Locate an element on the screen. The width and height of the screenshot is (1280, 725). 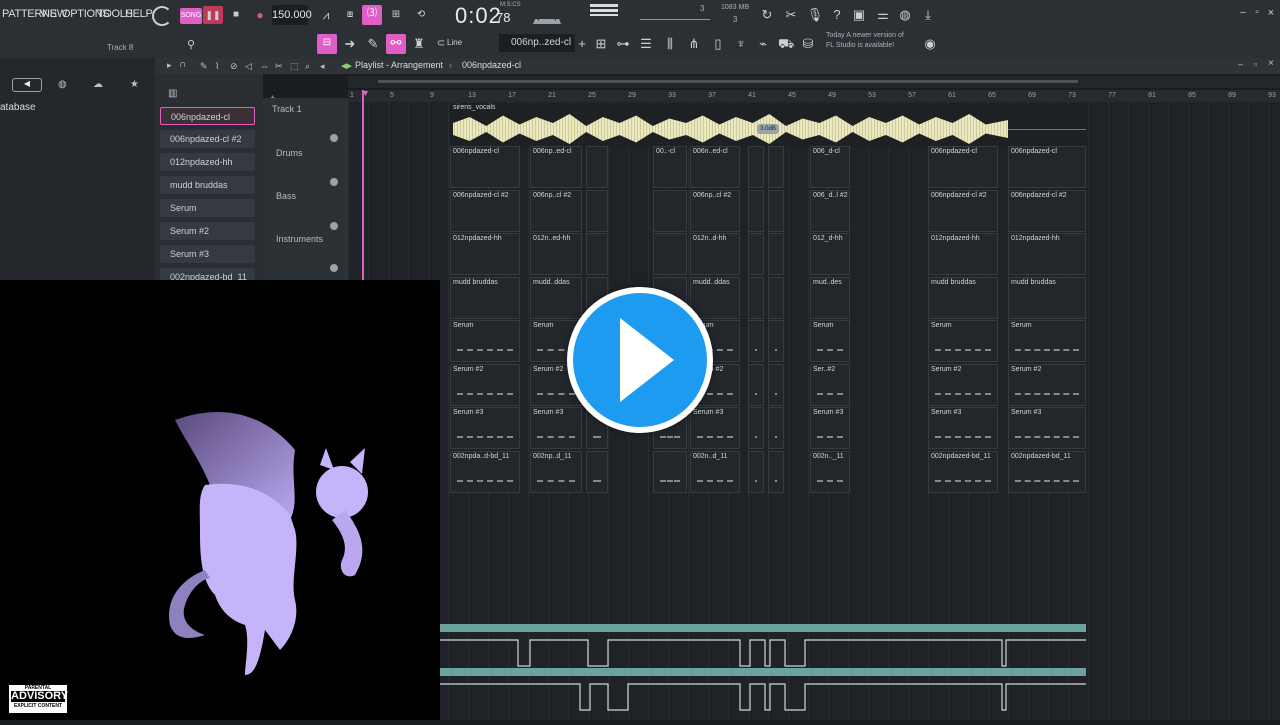
channel-item: Serum #3 is located at coordinates (207, 254).